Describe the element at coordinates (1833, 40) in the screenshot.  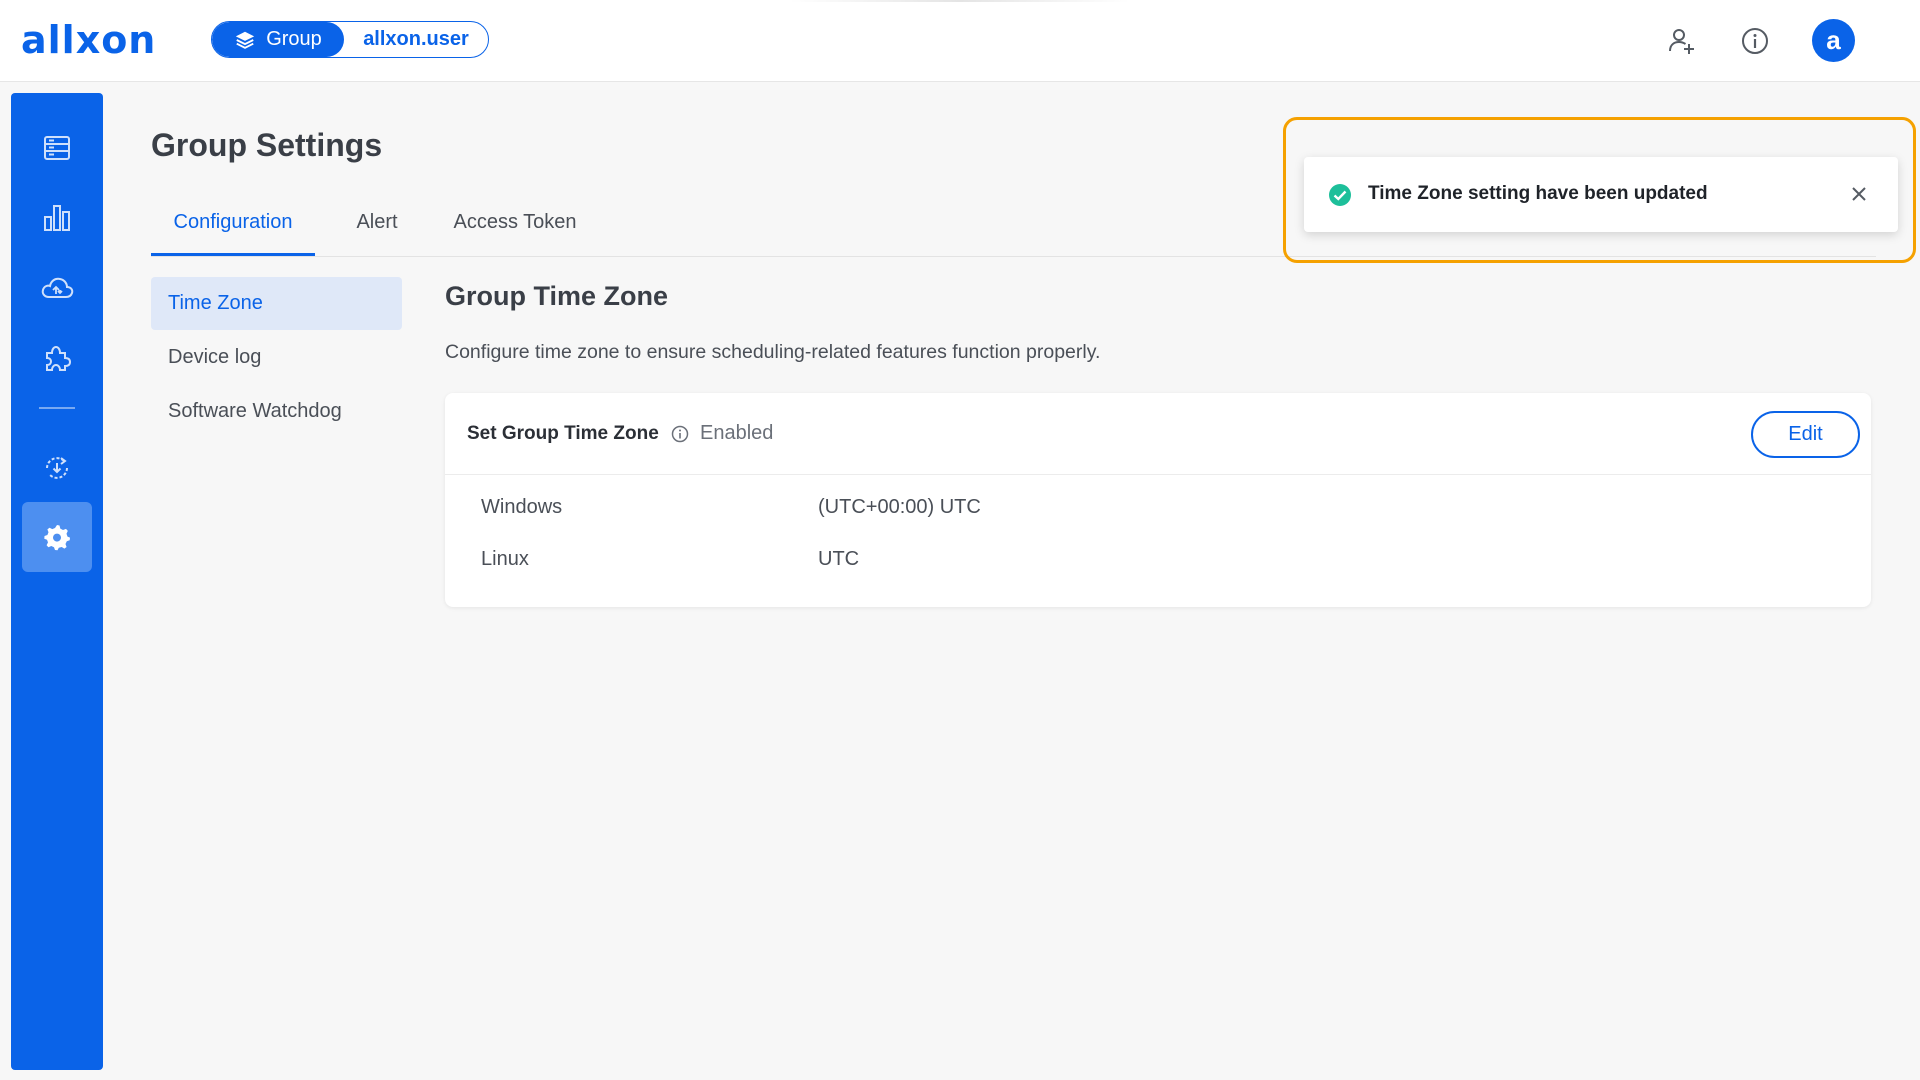
I see `avatar: a` at that location.